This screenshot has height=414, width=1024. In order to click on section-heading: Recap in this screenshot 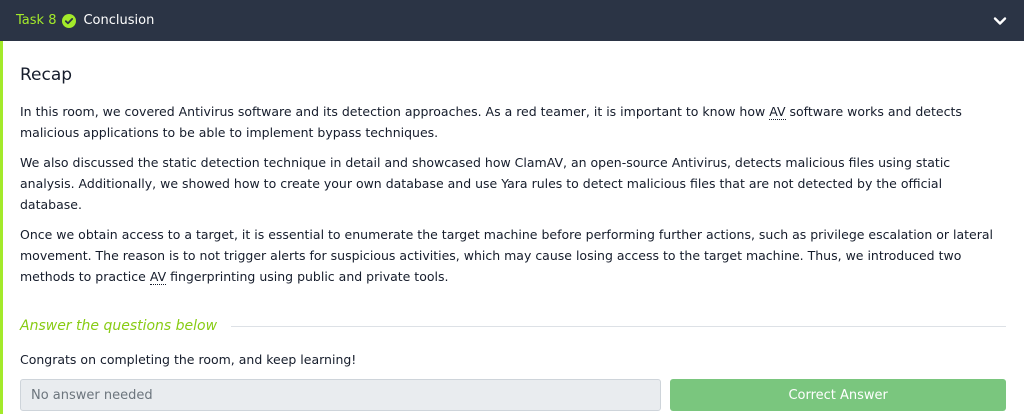, I will do `click(46, 75)`.